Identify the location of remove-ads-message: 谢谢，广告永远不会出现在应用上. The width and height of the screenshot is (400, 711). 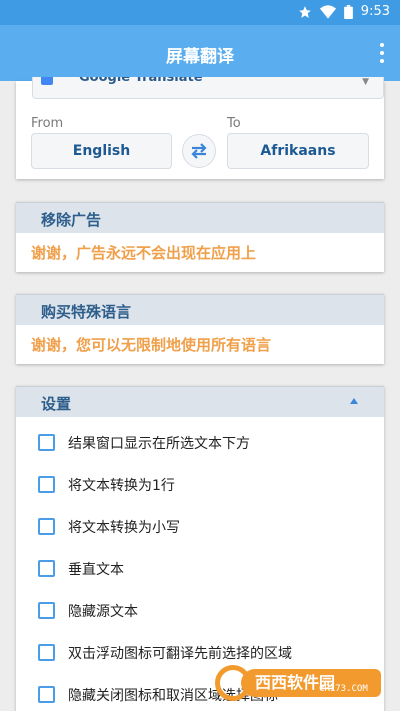
(144, 253).